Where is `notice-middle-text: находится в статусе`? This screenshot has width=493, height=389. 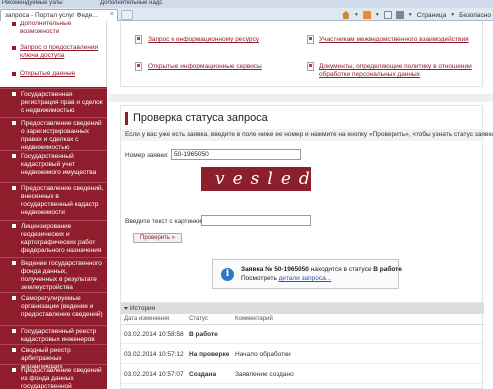 notice-middle-text: находится в статусе is located at coordinates (341, 269).